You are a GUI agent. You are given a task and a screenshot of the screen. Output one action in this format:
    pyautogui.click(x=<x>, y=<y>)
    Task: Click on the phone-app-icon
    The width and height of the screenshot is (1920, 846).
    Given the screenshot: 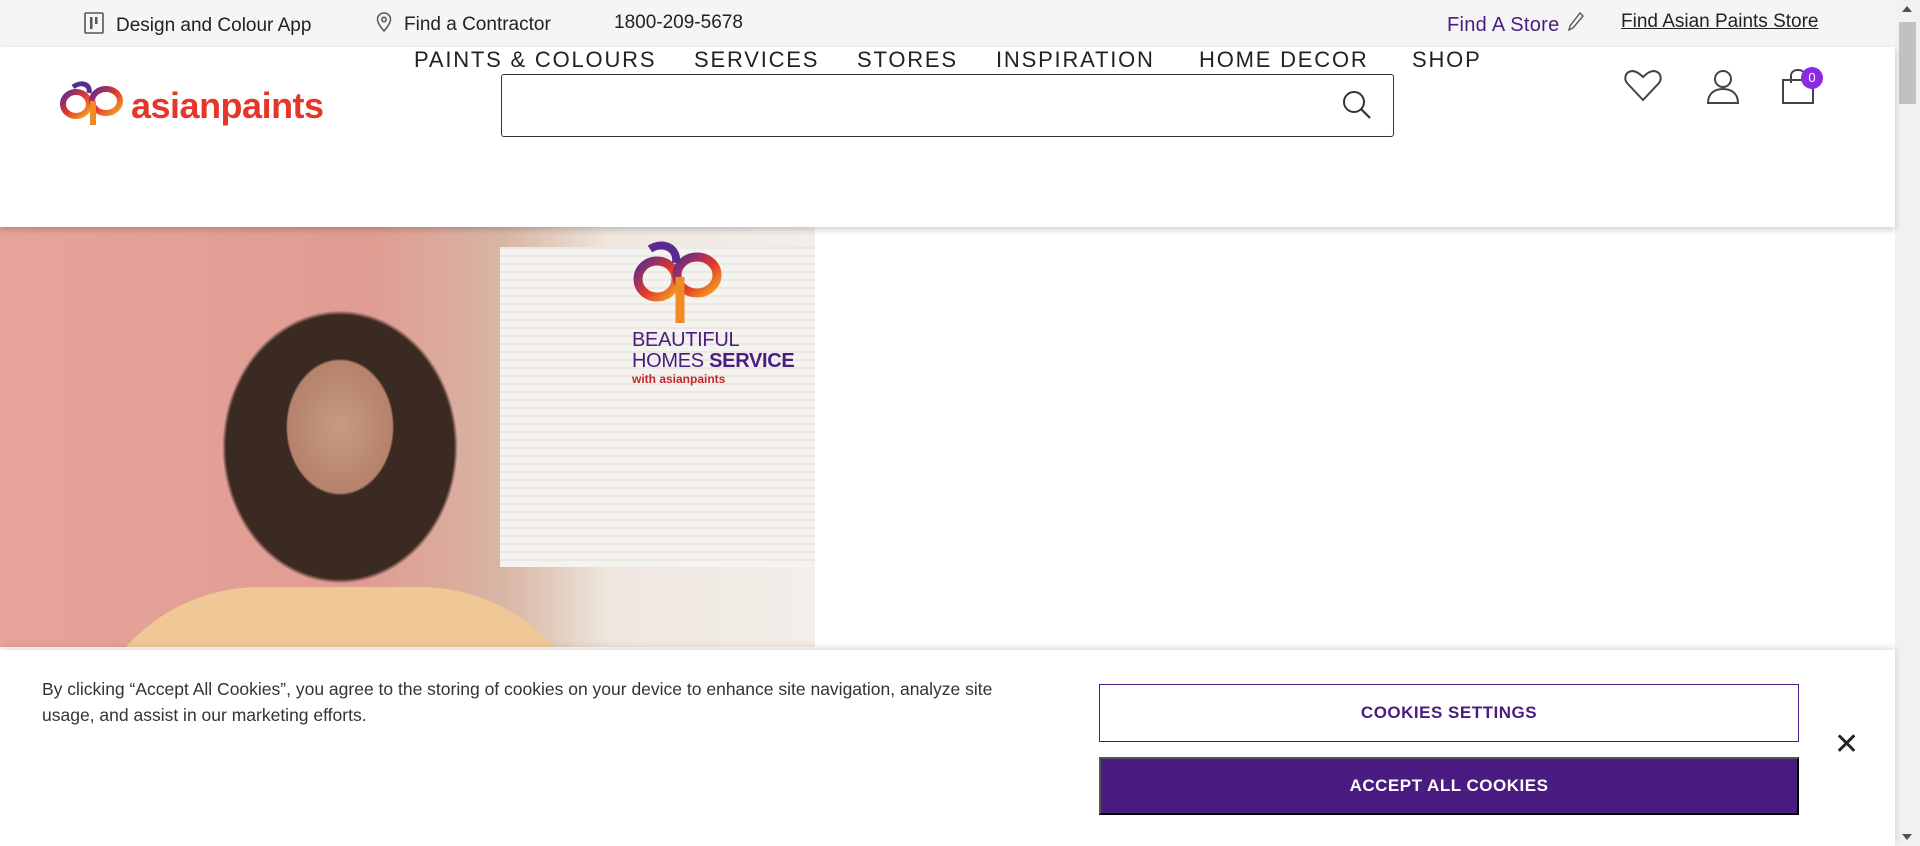 What is the action you would take?
    pyautogui.click(x=94, y=26)
    